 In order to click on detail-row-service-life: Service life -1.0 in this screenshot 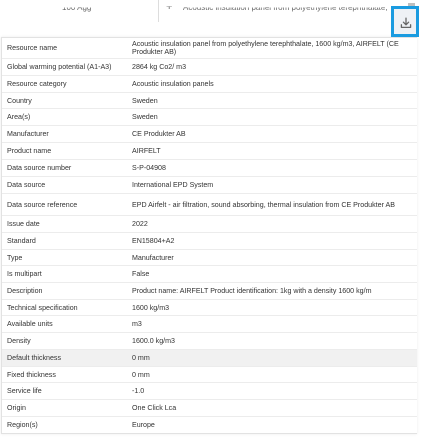, I will do `click(209, 391)`.